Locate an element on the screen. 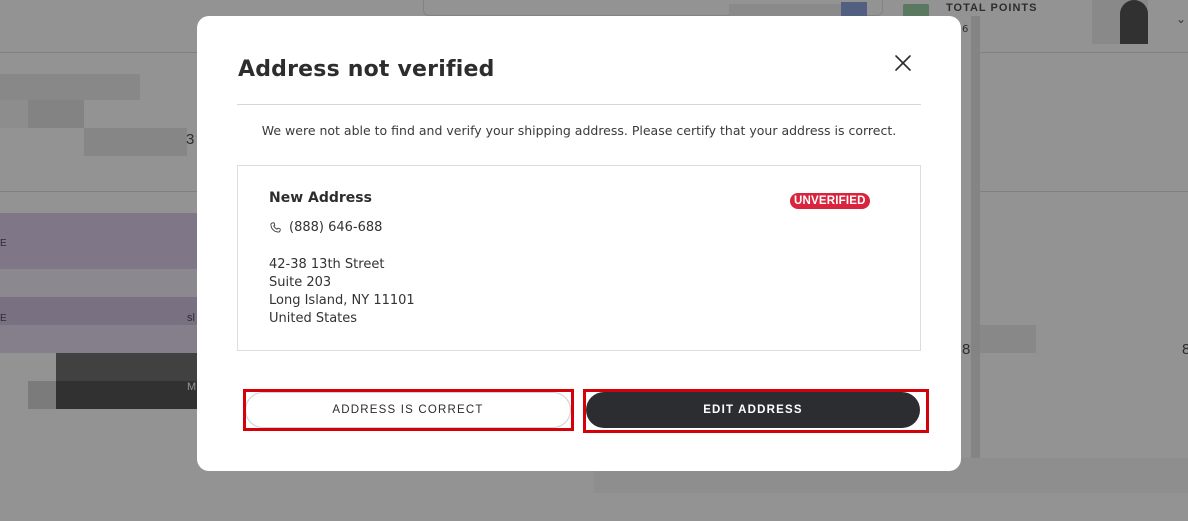 This screenshot has height=521, width=1188. close-icon is located at coordinates (903, 63).